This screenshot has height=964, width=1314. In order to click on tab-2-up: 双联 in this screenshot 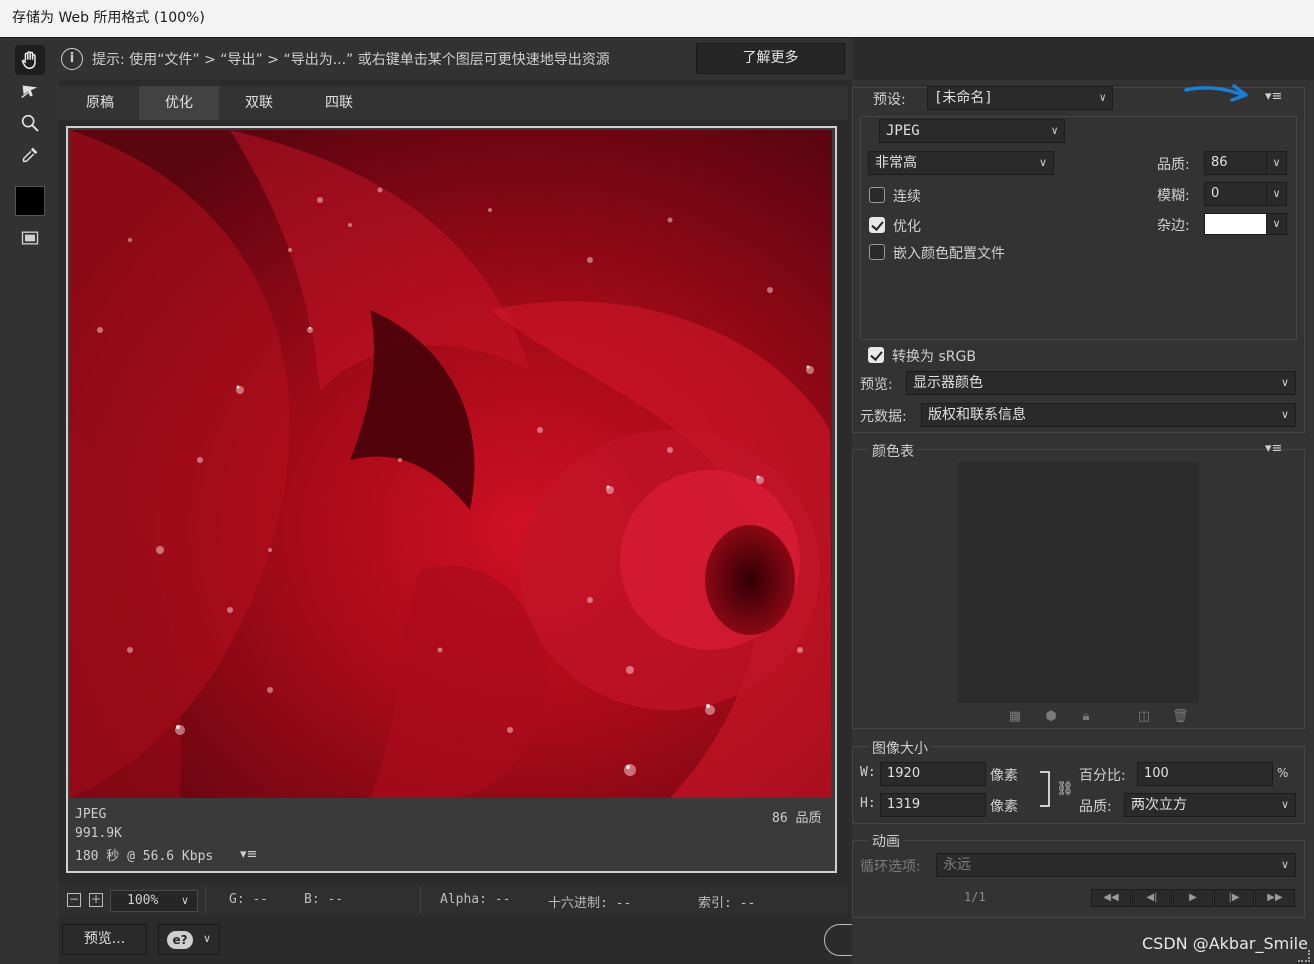, I will do `click(259, 103)`.